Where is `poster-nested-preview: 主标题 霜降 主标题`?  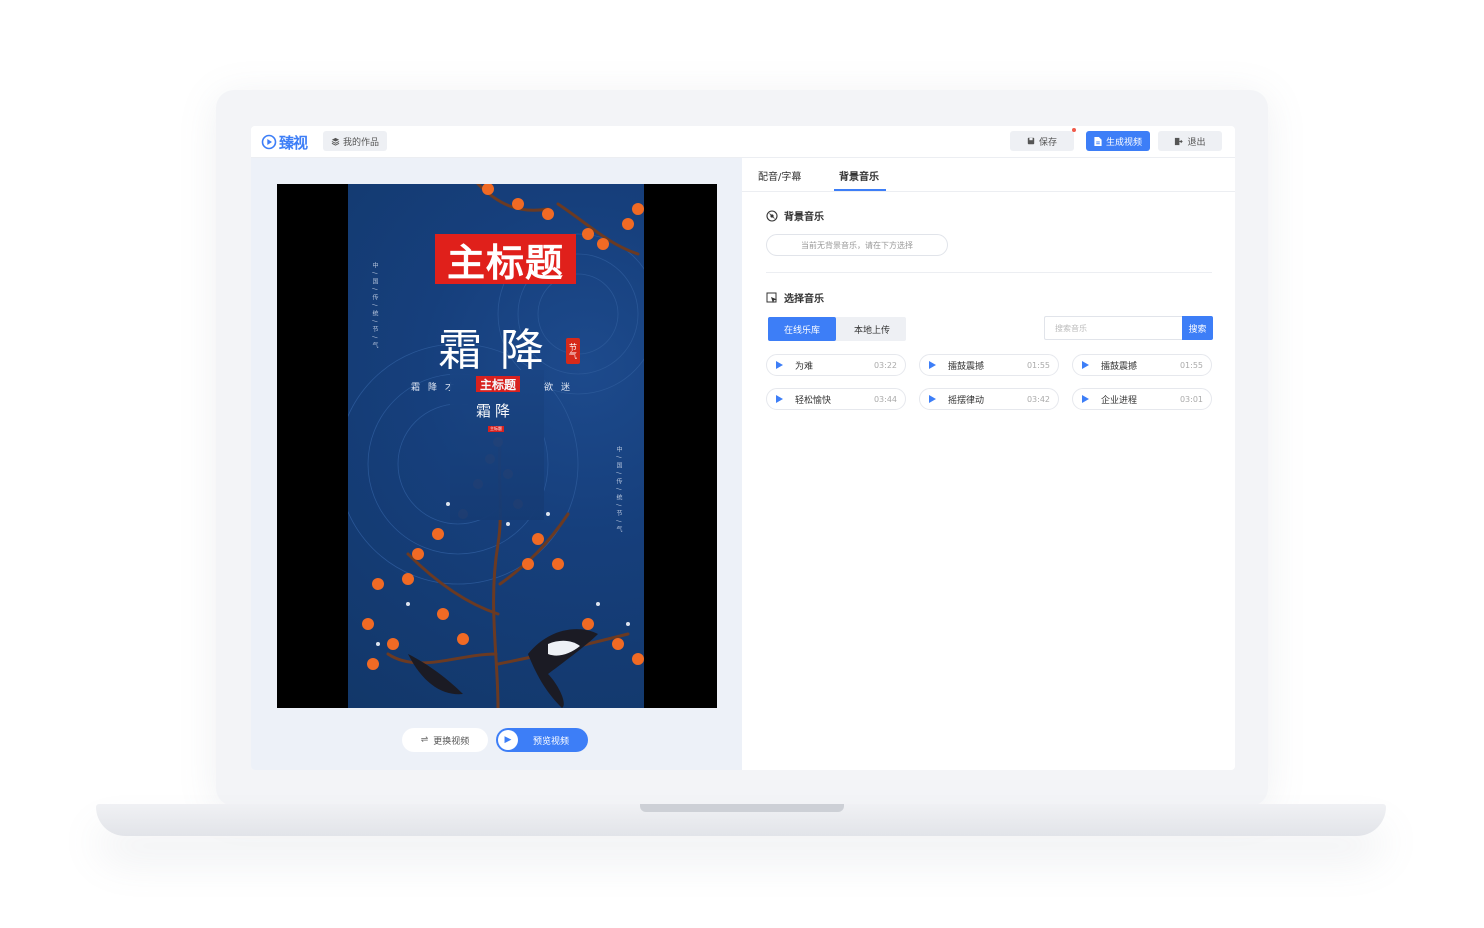 poster-nested-preview: 主标题 霜降 主标题 is located at coordinates (497, 445).